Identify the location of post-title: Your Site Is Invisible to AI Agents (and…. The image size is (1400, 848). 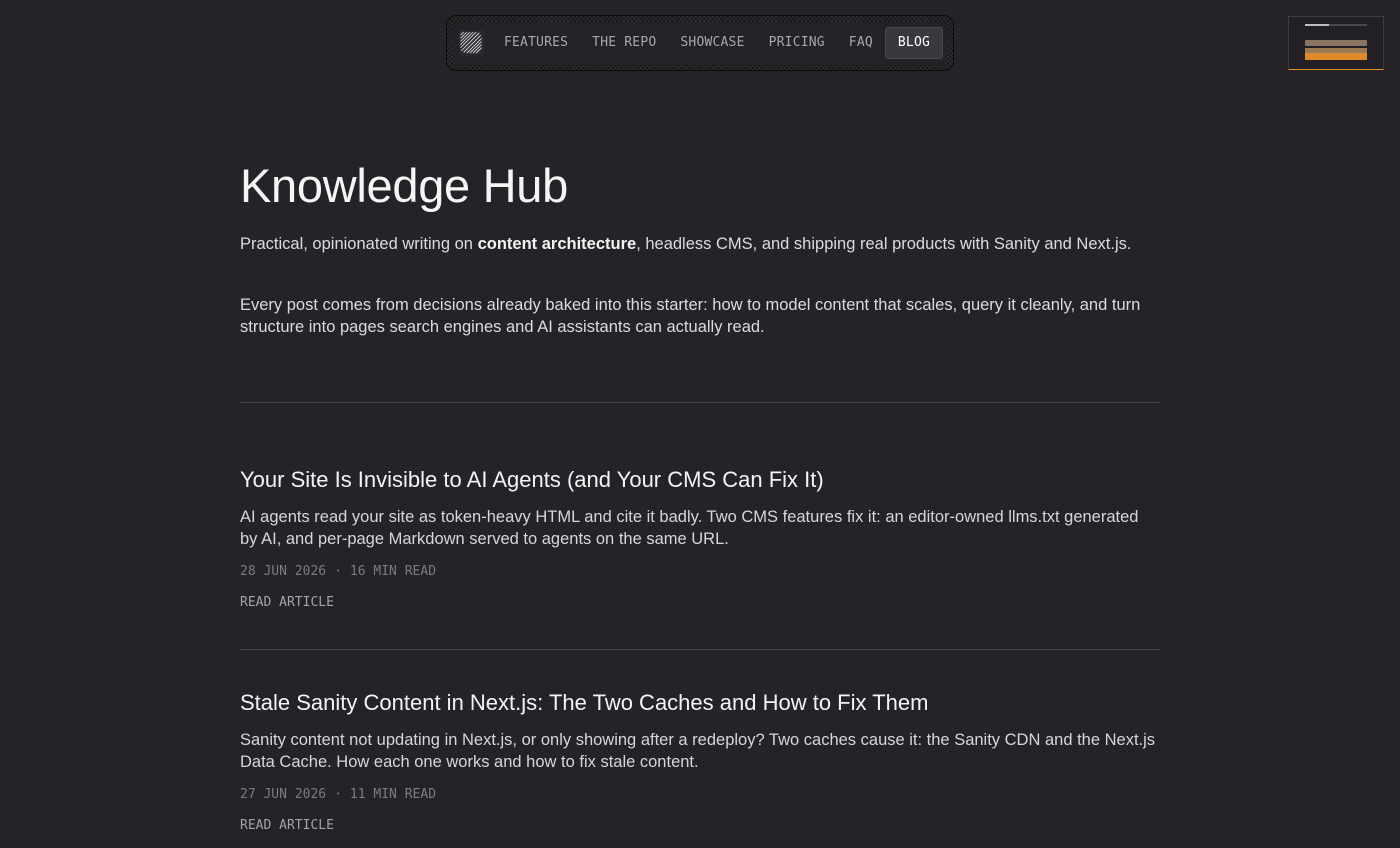
(532, 480).